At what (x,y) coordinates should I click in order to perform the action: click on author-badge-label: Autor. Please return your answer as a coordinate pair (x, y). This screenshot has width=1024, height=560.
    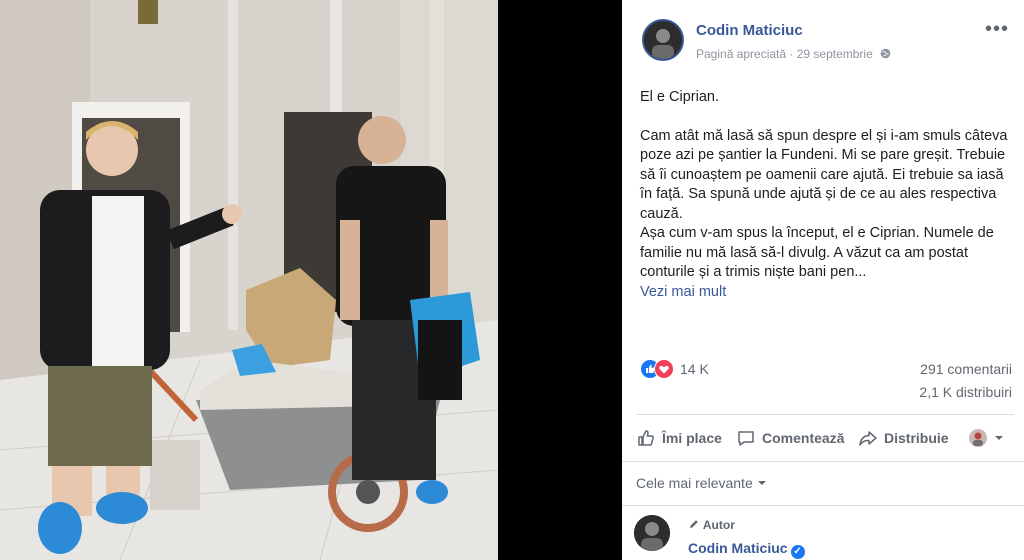
    Looking at the image, I should click on (718, 525).